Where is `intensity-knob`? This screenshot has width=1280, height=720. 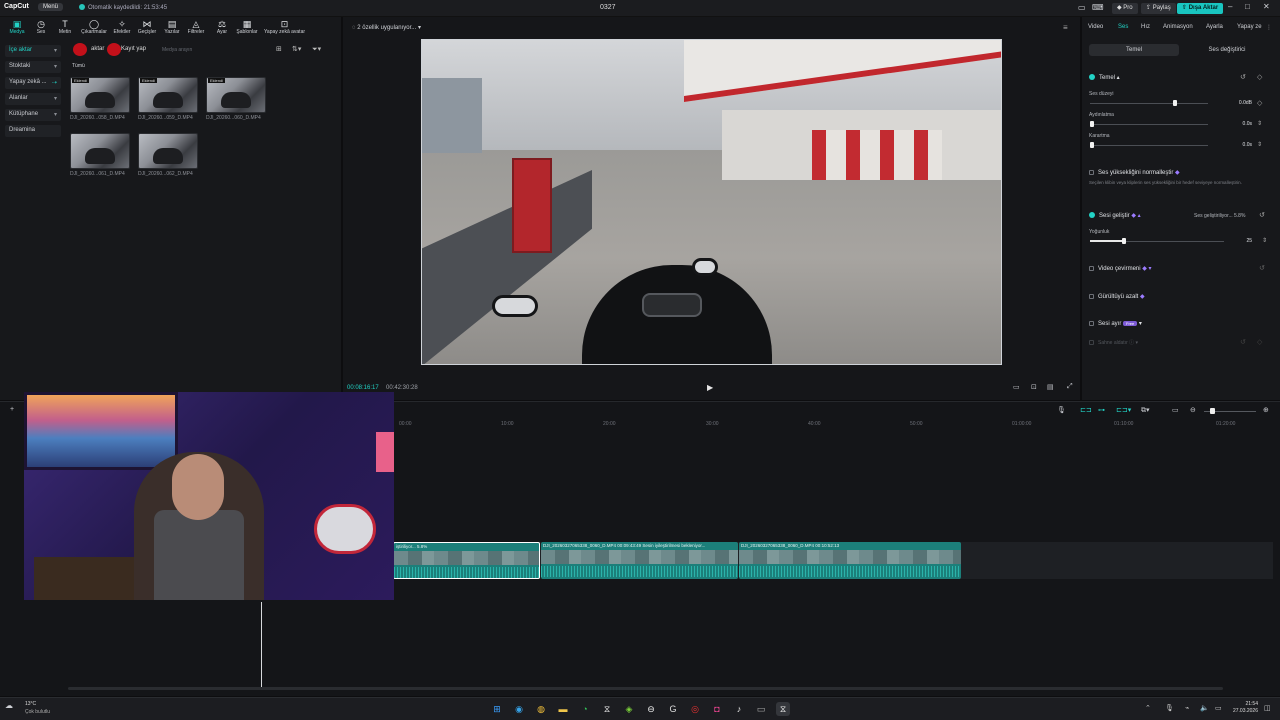 intensity-knob is located at coordinates (1123, 241).